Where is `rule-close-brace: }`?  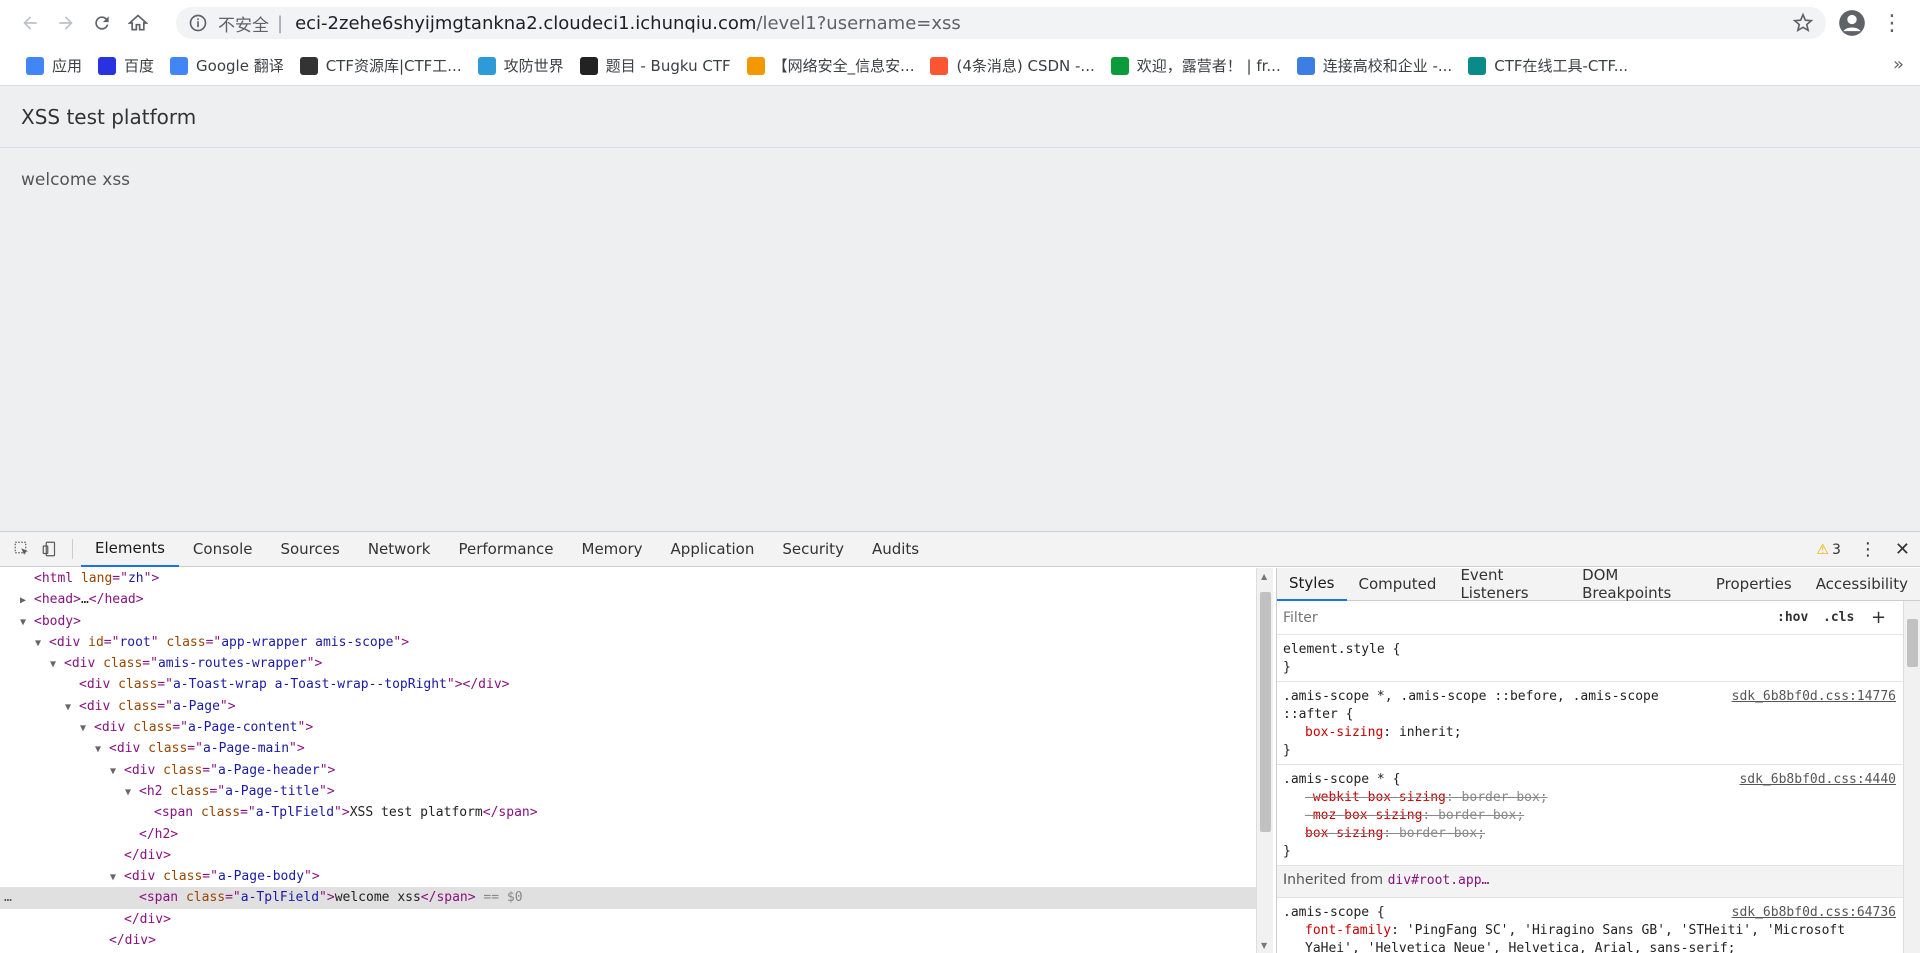 rule-close-brace: } is located at coordinates (1287, 750).